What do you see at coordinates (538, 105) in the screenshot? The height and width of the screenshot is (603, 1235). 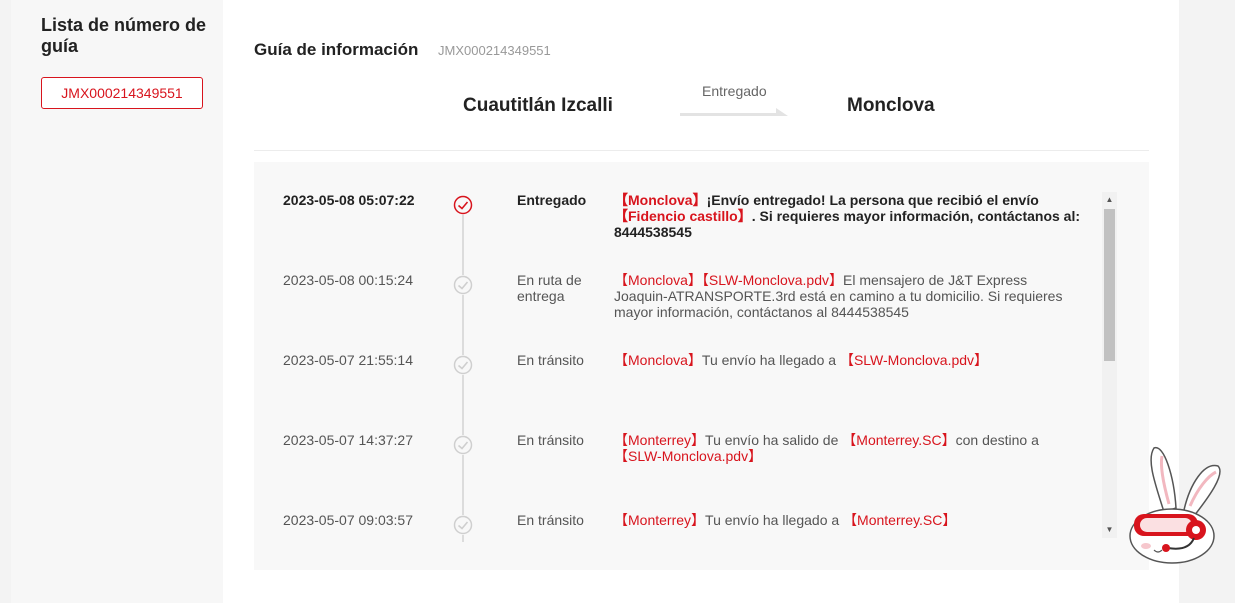 I see `route-origin: Cuautitlán Izcalli` at bounding box center [538, 105].